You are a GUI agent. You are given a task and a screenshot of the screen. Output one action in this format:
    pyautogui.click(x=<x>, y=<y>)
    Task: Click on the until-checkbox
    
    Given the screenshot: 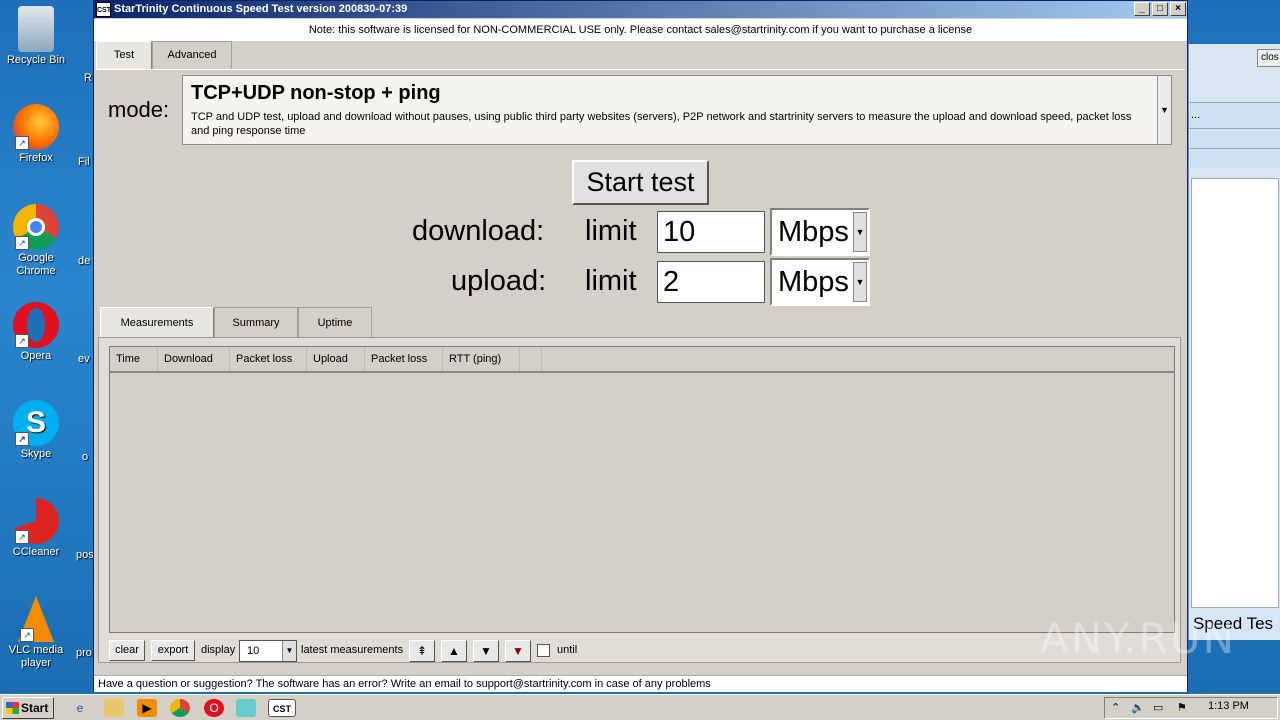 What is the action you would take?
    pyautogui.click(x=543, y=650)
    